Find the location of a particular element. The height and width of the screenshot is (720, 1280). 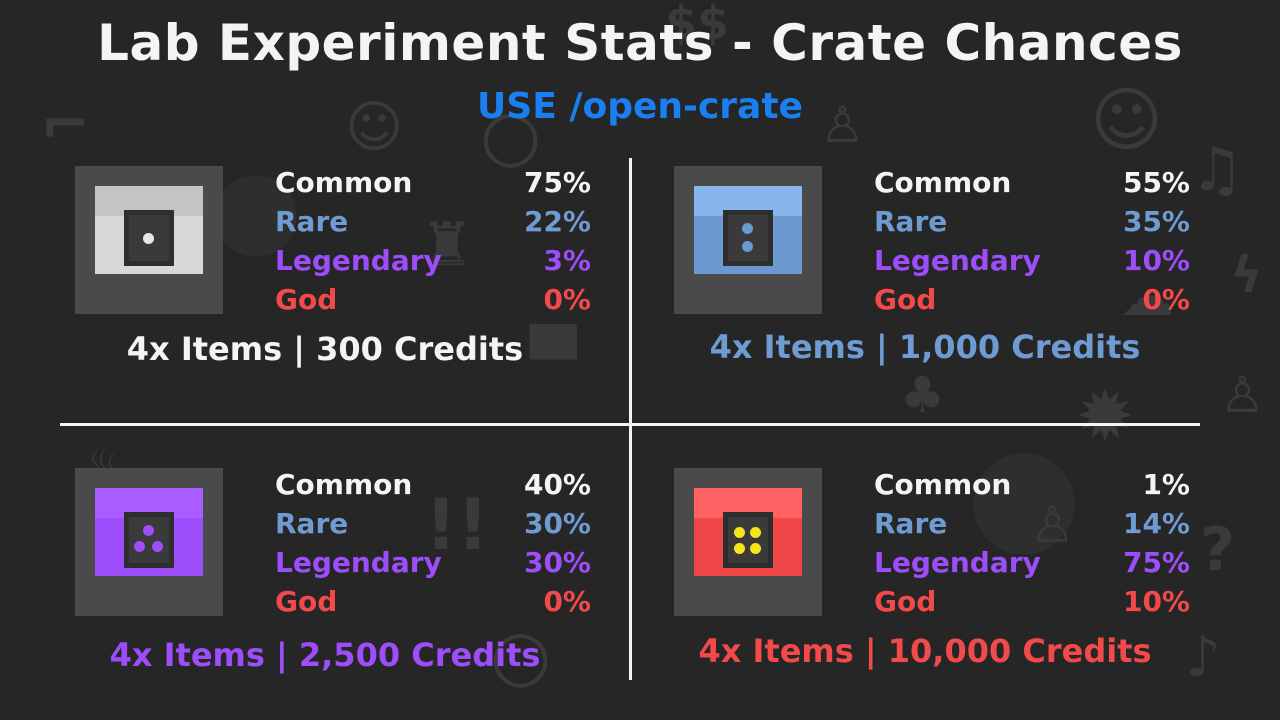

rare-crate-stats: Common 55% Rare 35% Legendary 10% God 0% is located at coordinates (1032, 244).